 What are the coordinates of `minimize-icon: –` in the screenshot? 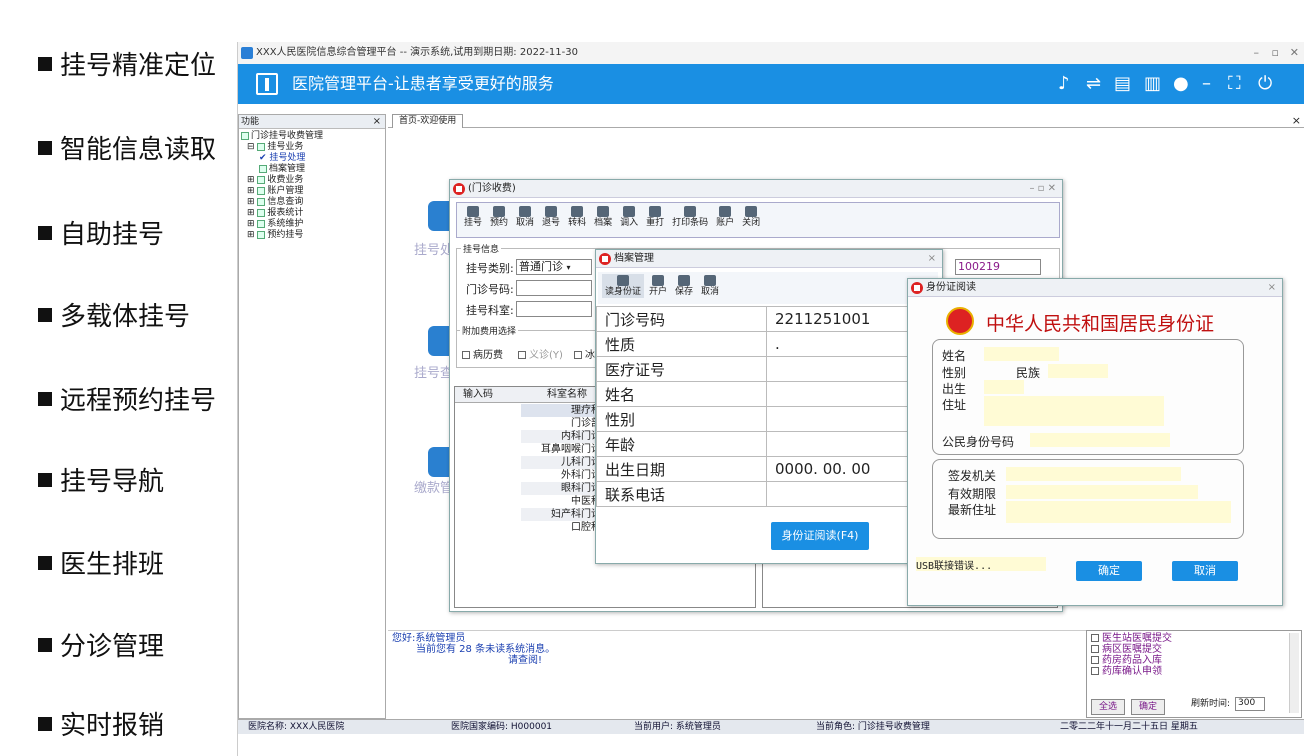 It's located at (1206, 84).